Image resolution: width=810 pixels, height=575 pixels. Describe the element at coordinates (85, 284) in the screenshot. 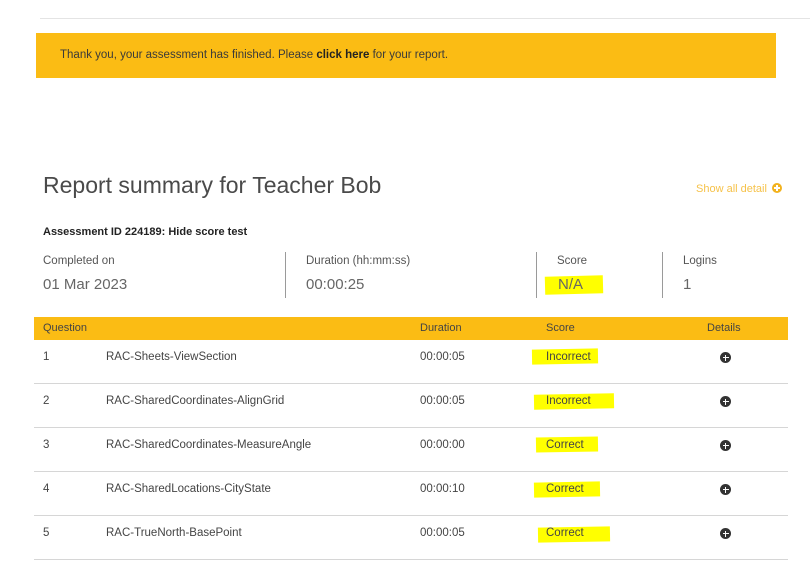

I see `completed-value: 01 Mar 2023` at that location.